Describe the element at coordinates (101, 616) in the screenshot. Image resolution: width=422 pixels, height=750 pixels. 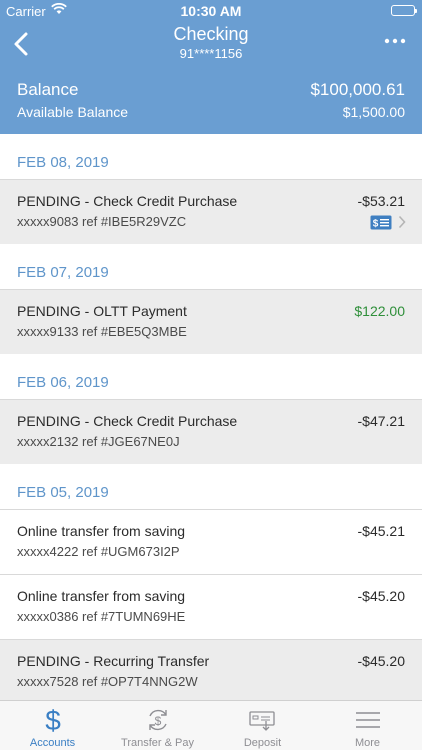
I see `transaction-reference: xxxxx0386 ref #7TUMN69HE` at that location.